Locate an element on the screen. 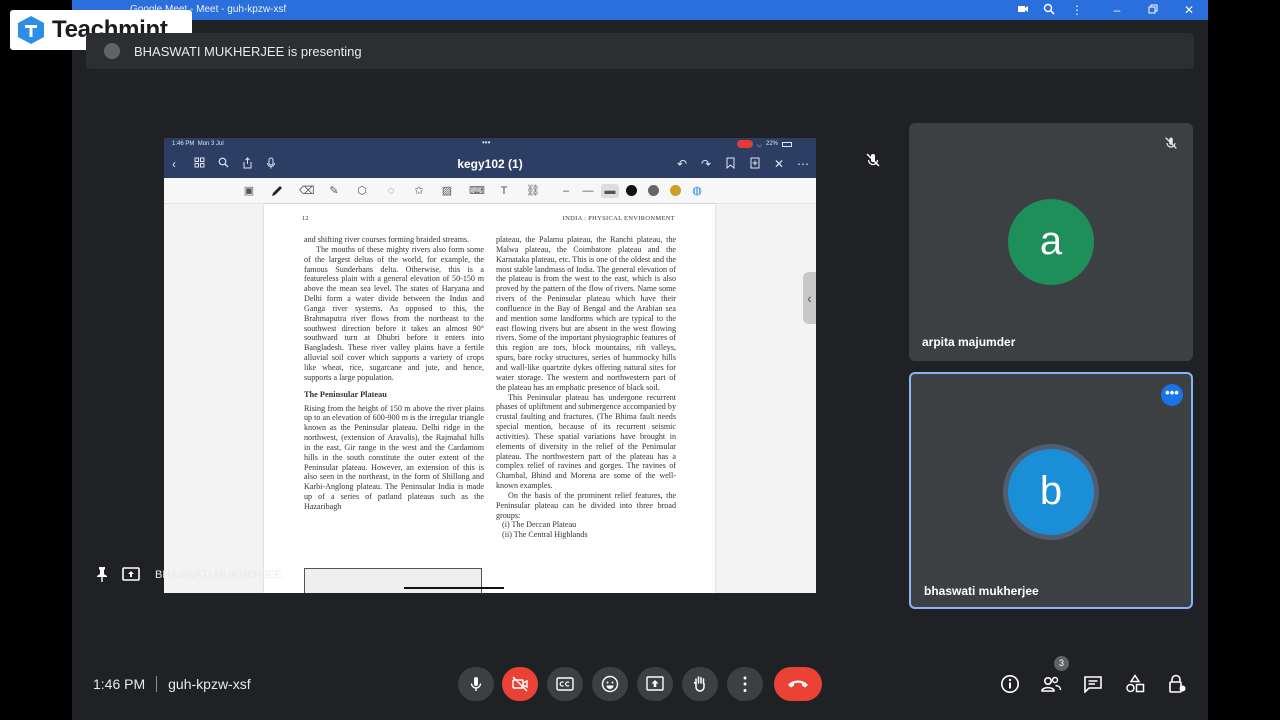 The image size is (1280, 720). lasso-tool-icon: ◌ is located at coordinates (391, 191).